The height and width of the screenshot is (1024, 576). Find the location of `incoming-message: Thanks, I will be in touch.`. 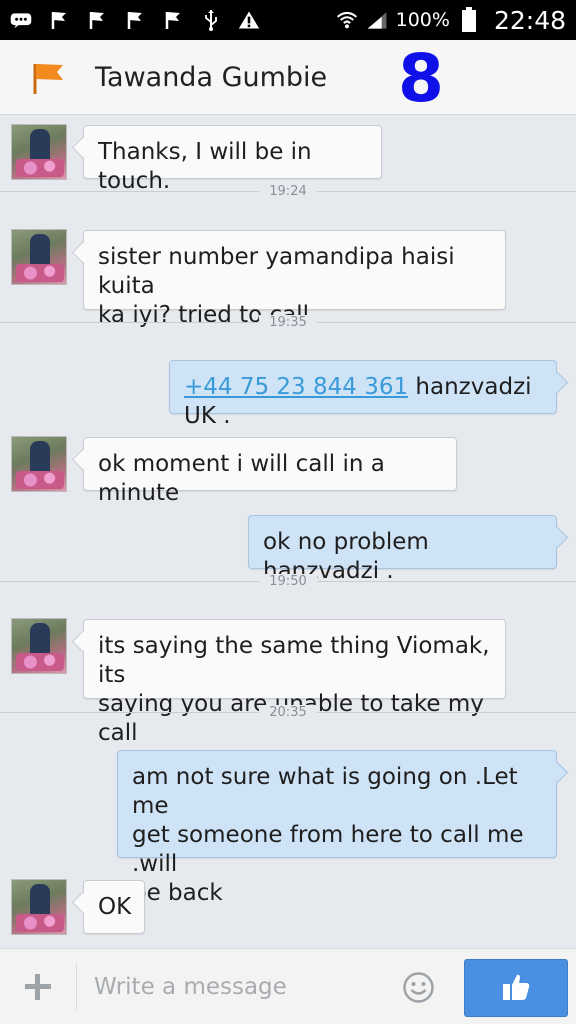

incoming-message: Thanks, I will be in touch. is located at coordinates (232, 159).